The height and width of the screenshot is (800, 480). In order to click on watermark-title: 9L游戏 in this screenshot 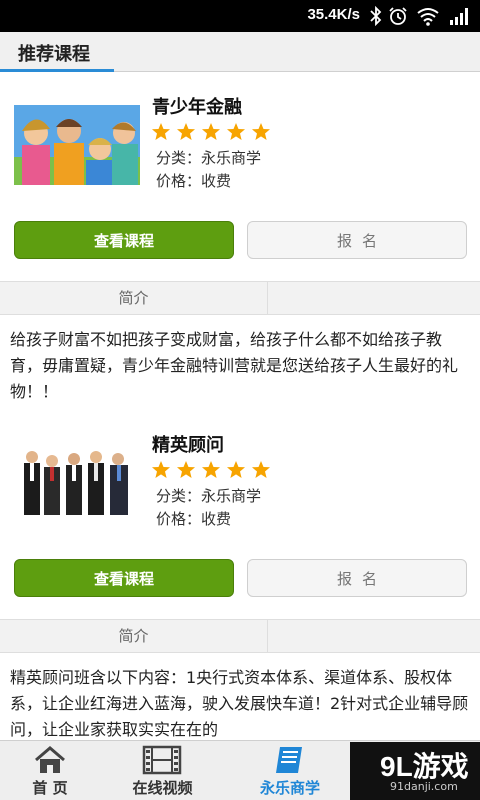, I will do `click(424, 766)`.